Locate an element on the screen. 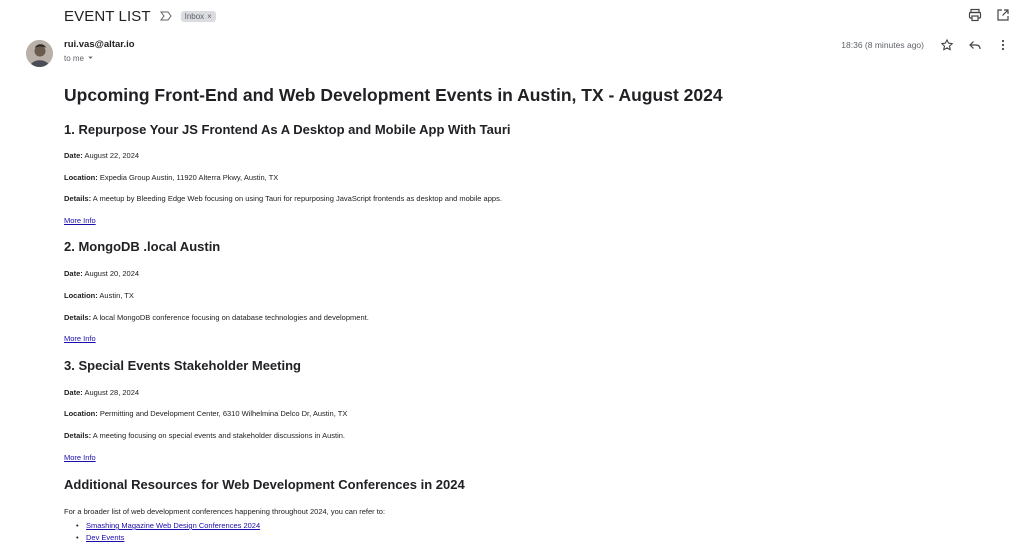 Image resolution: width=1024 pixels, height=554 pixels. reply-icon is located at coordinates (975, 45).